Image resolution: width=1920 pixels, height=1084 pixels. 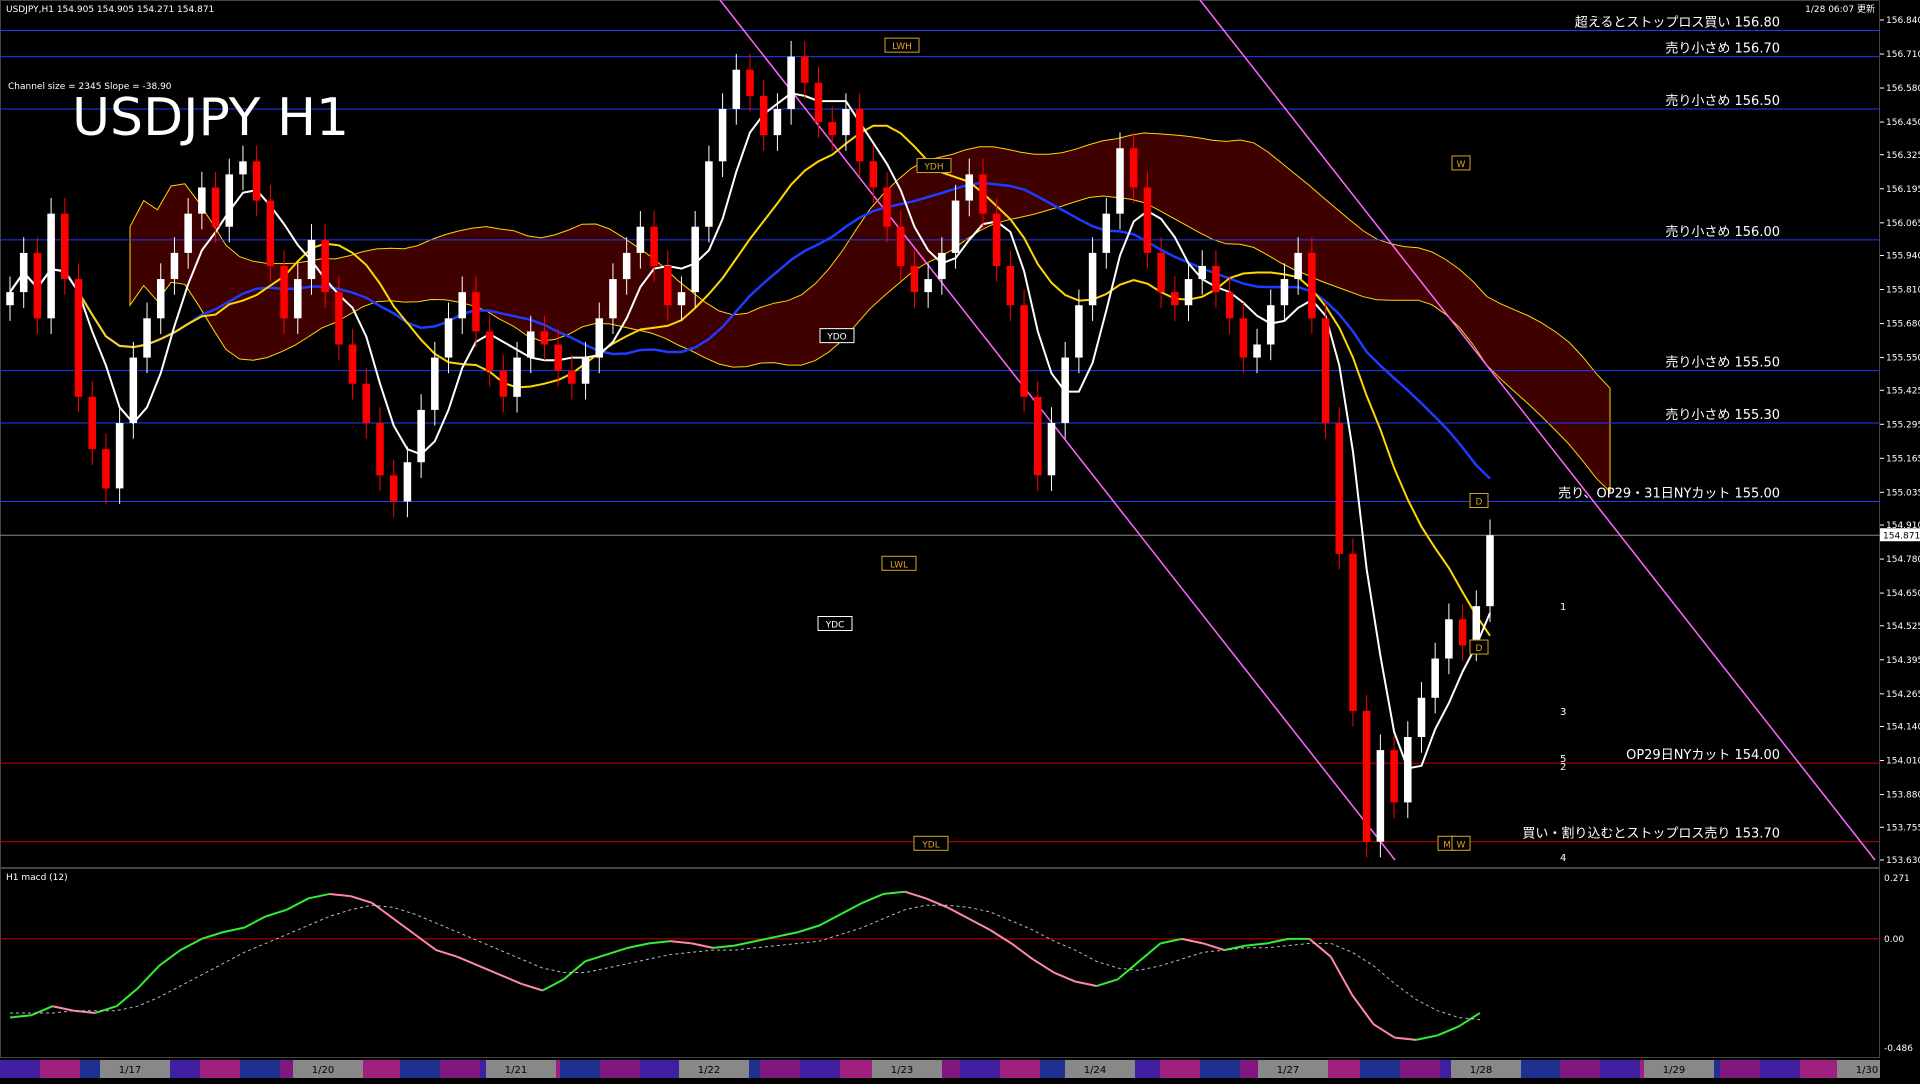 What do you see at coordinates (1703, 755) in the screenshot?
I see `level-label: OP29日NYカット 154.00` at bounding box center [1703, 755].